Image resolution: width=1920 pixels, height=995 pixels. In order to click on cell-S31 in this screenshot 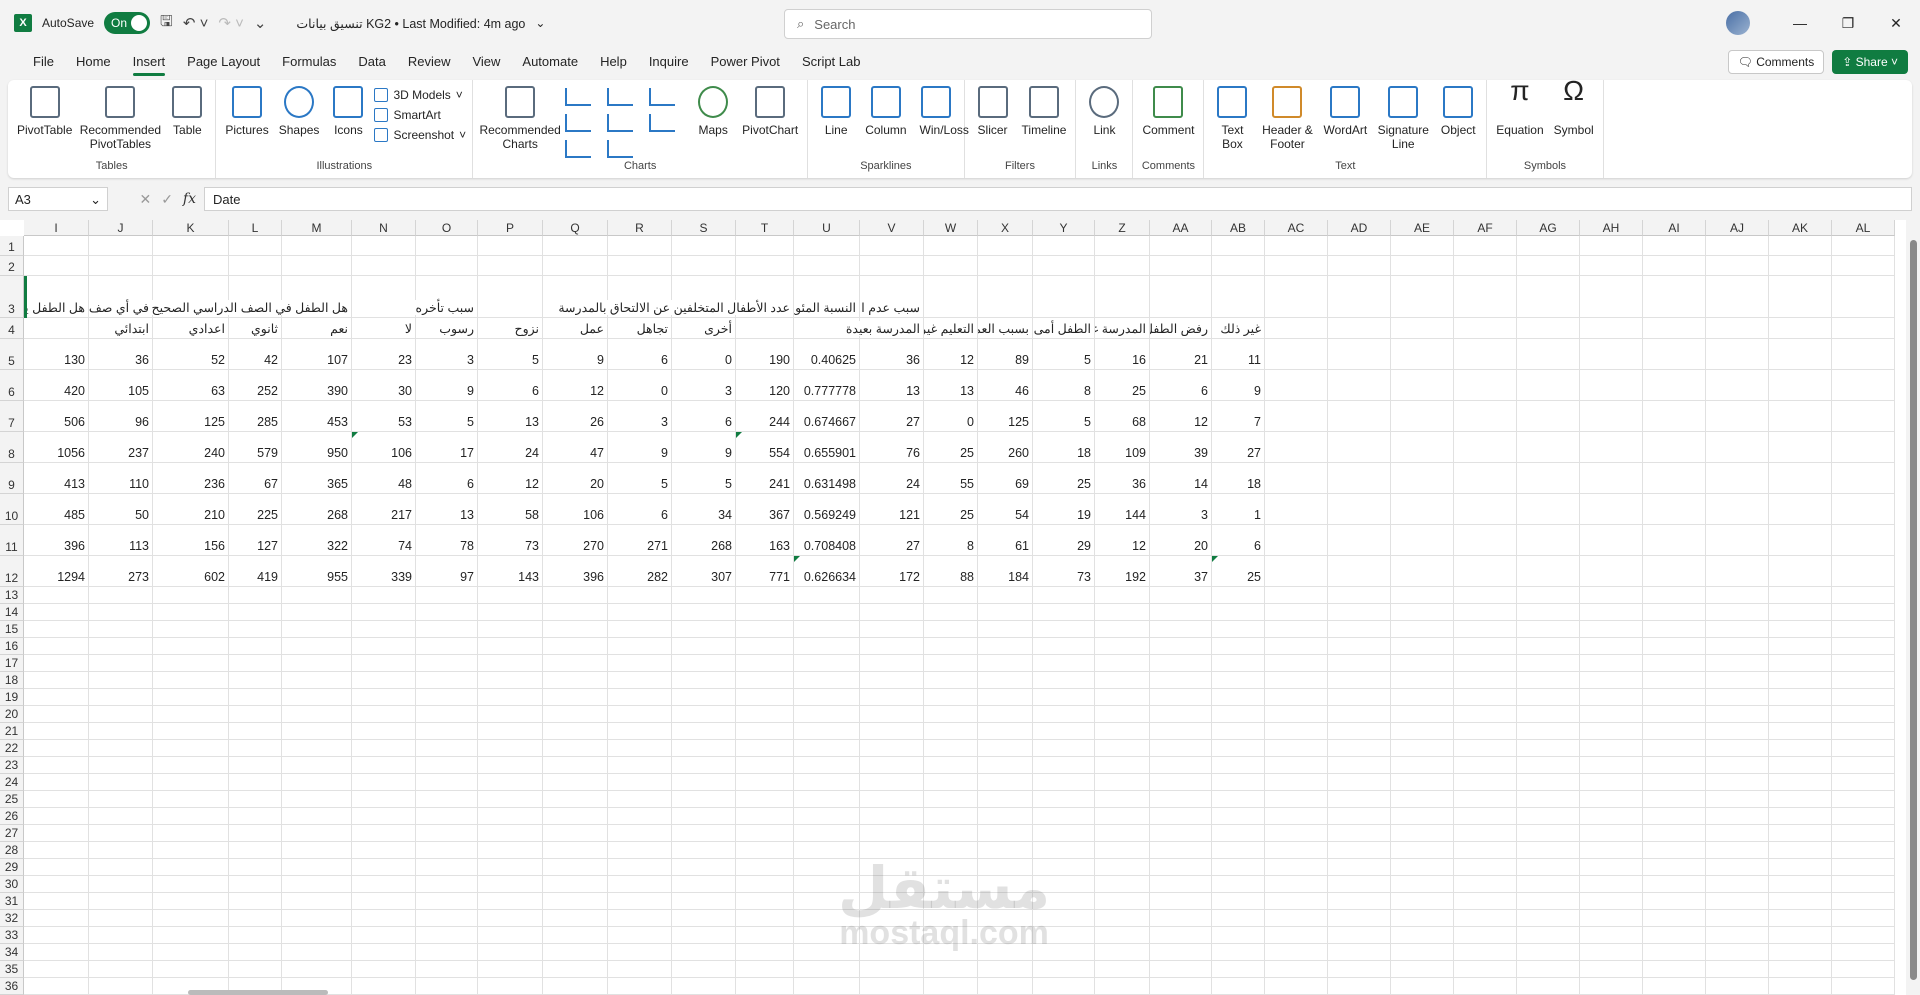, I will do `click(704, 901)`.